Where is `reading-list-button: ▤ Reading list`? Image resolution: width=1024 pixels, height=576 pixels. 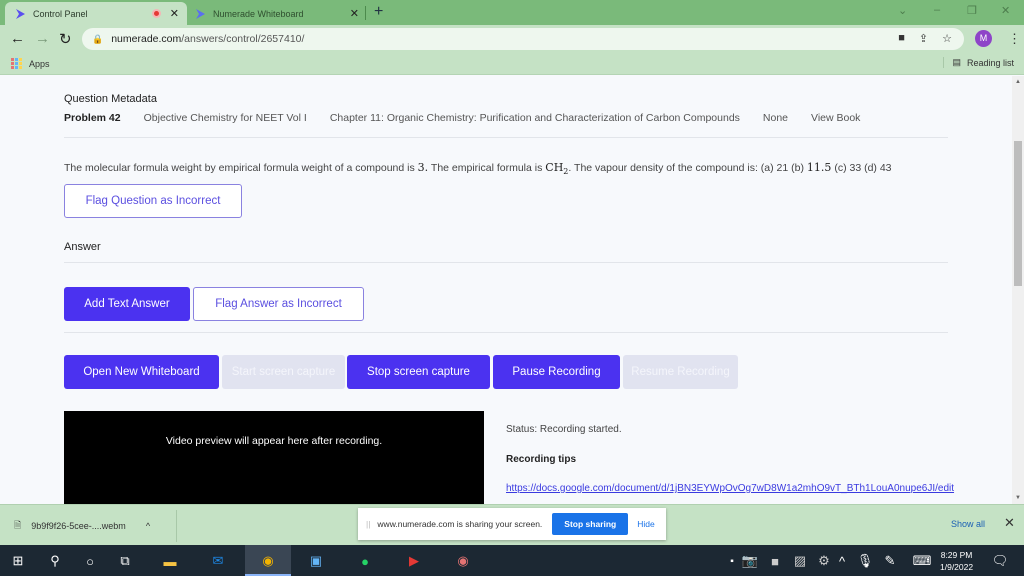
reading-list-button: ▤ Reading list is located at coordinates (978, 62).